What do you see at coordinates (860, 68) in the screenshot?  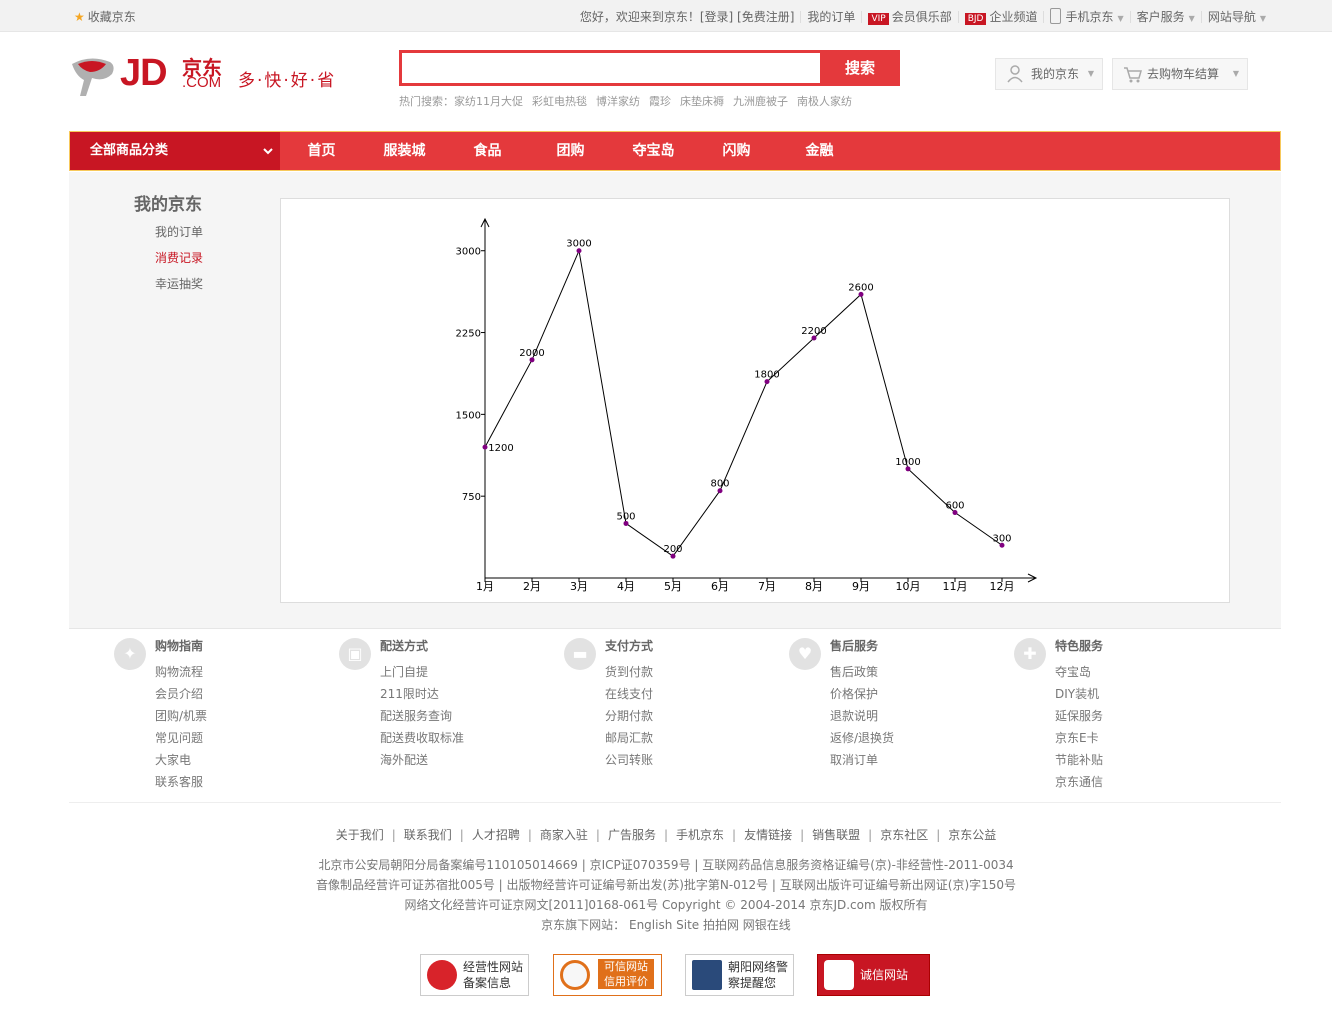 I see `search-button: 搜索` at bounding box center [860, 68].